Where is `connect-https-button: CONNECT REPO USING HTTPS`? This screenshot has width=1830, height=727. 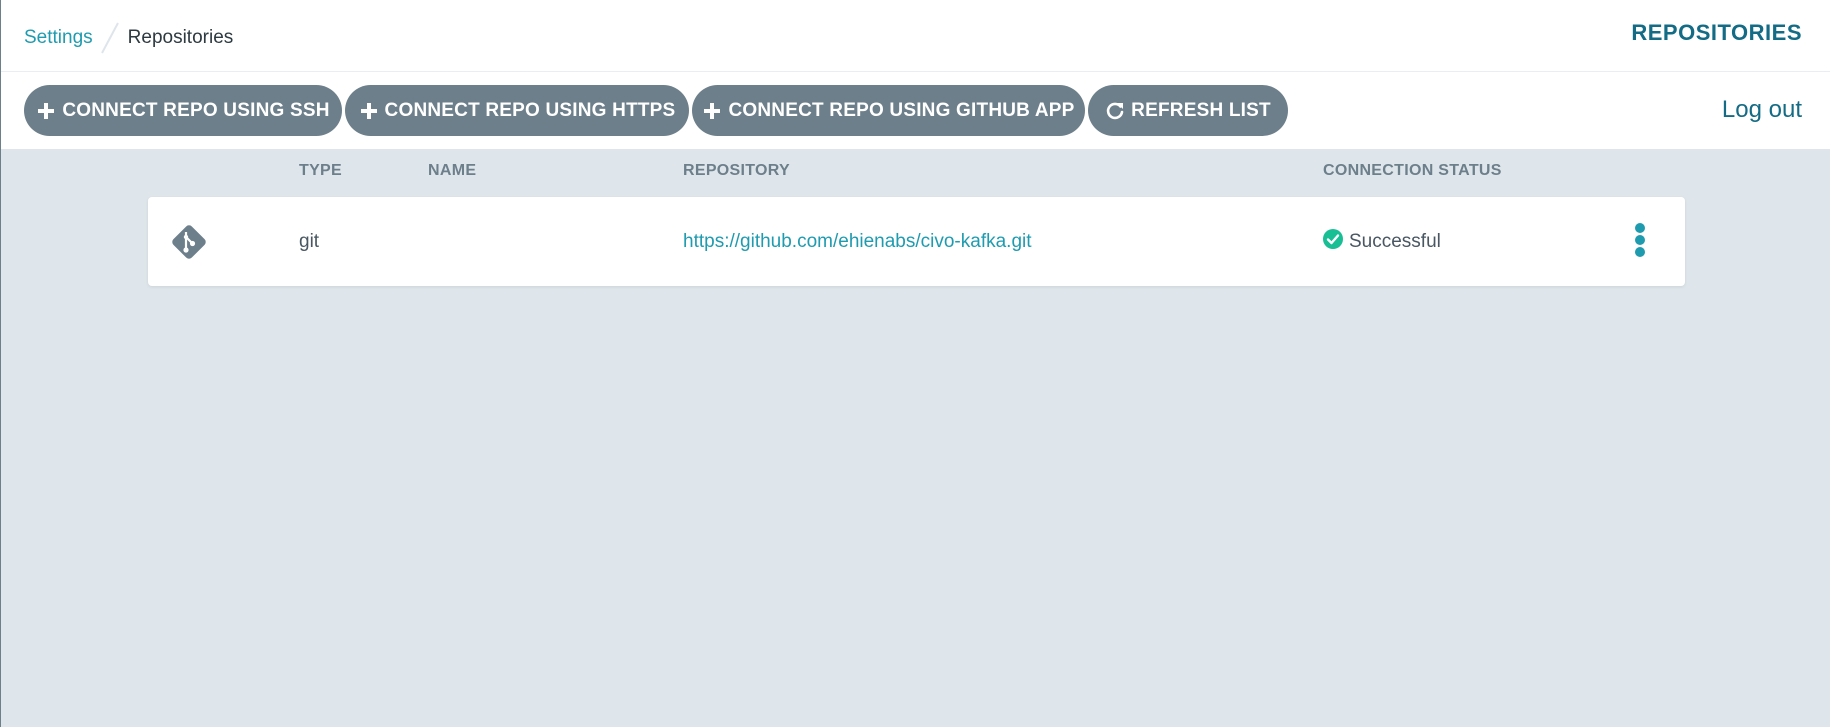
connect-https-button: CONNECT REPO USING HTTPS is located at coordinates (517, 110).